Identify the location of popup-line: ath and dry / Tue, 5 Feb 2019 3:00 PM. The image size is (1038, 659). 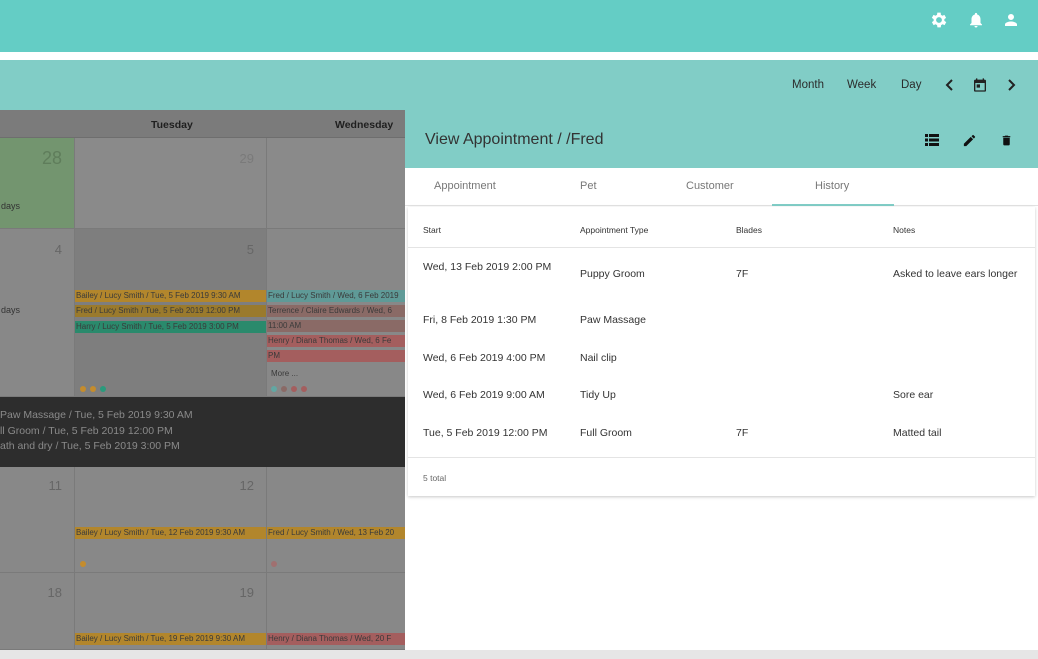
(90, 446).